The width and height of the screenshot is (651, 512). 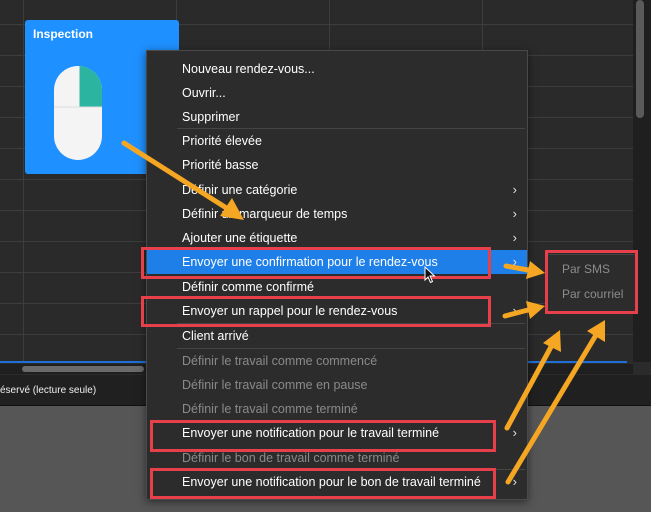 I want to click on menu-item-13: Définir le travail comme commencé, so click(x=337, y=361).